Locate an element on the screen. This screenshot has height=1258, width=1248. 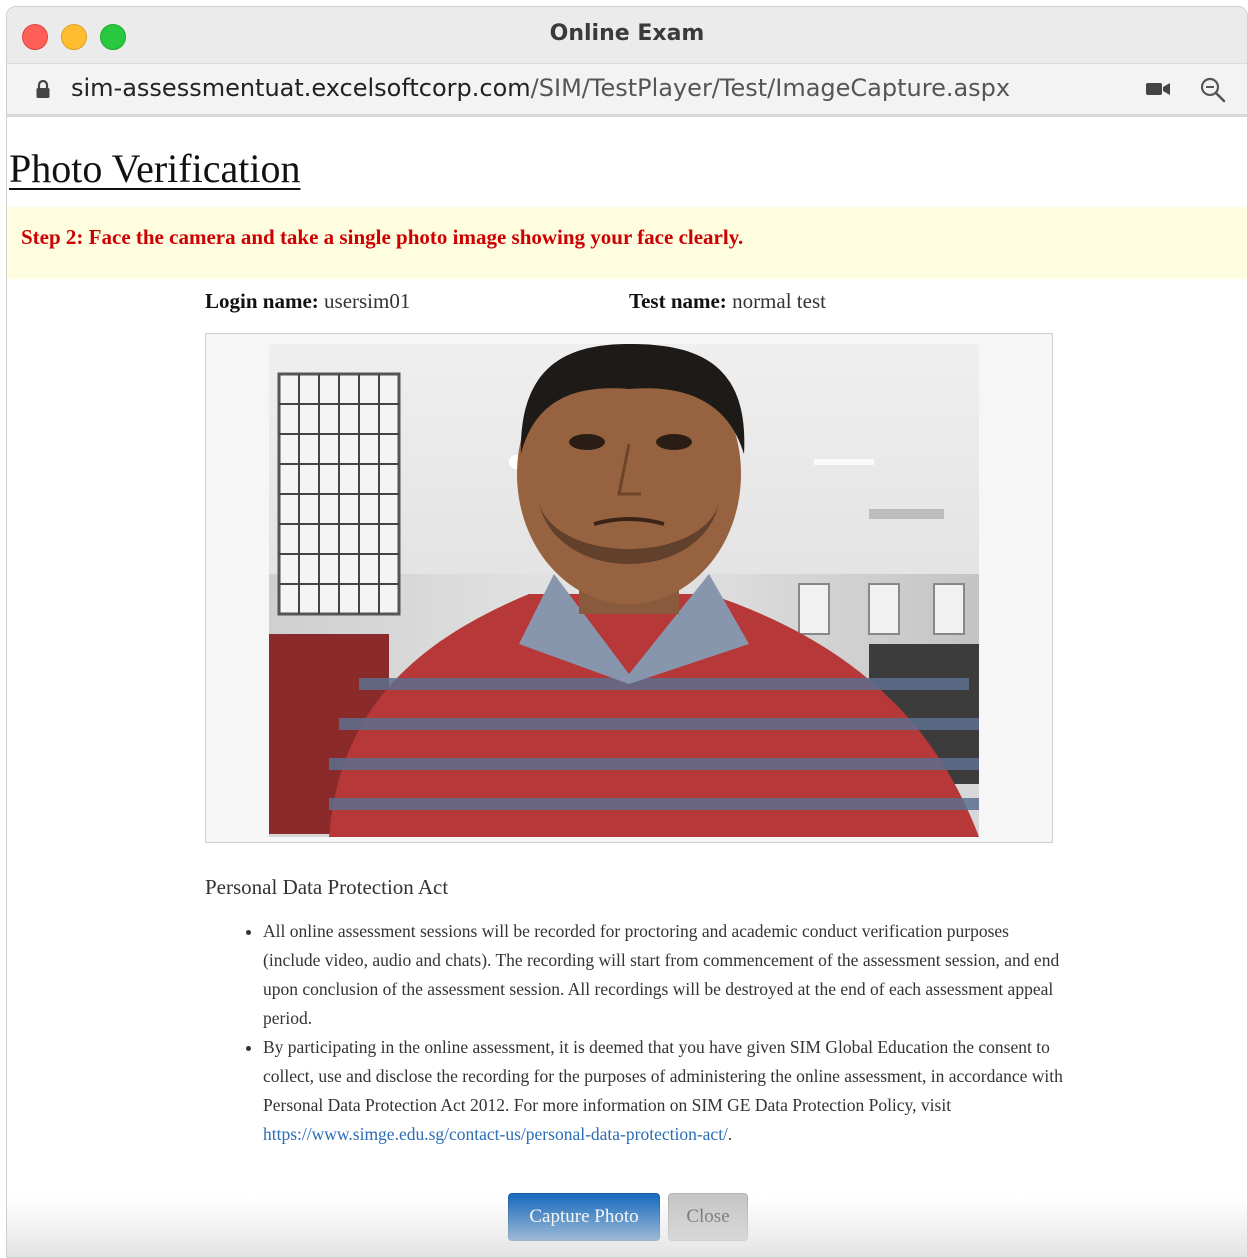
window-title: Online Exam is located at coordinates (627, 33).